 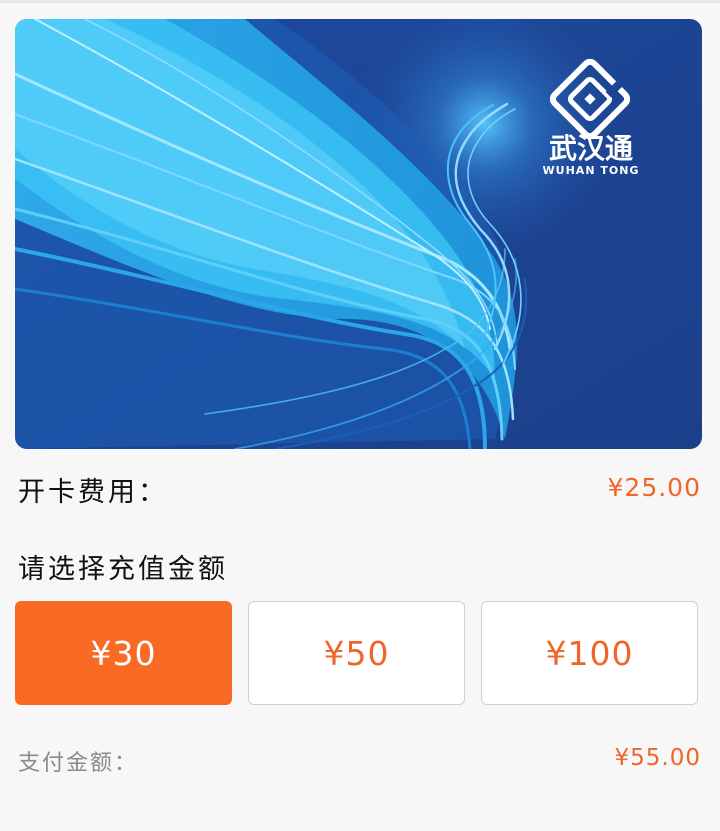 What do you see at coordinates (93, 492) in the screenshot?
I see `card-fee-label: 开卡费用：` at bounding box center [93, 492].